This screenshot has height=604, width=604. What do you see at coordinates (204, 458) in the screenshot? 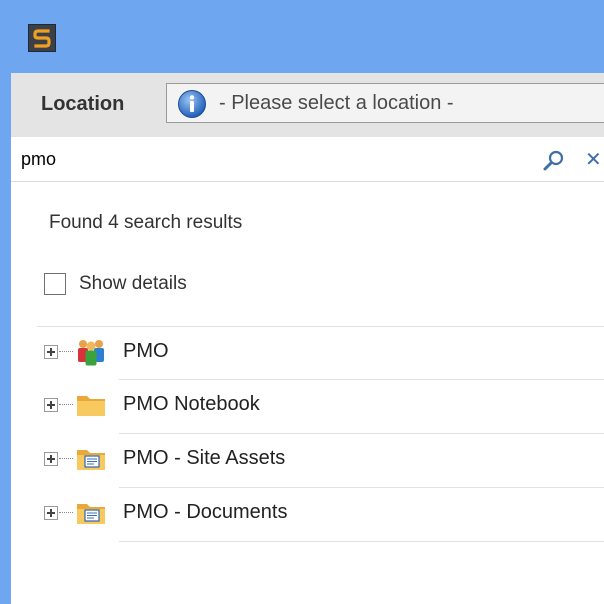
I see `tree-item-label: PMO - Site Assets` at bounding box center [204, 458].